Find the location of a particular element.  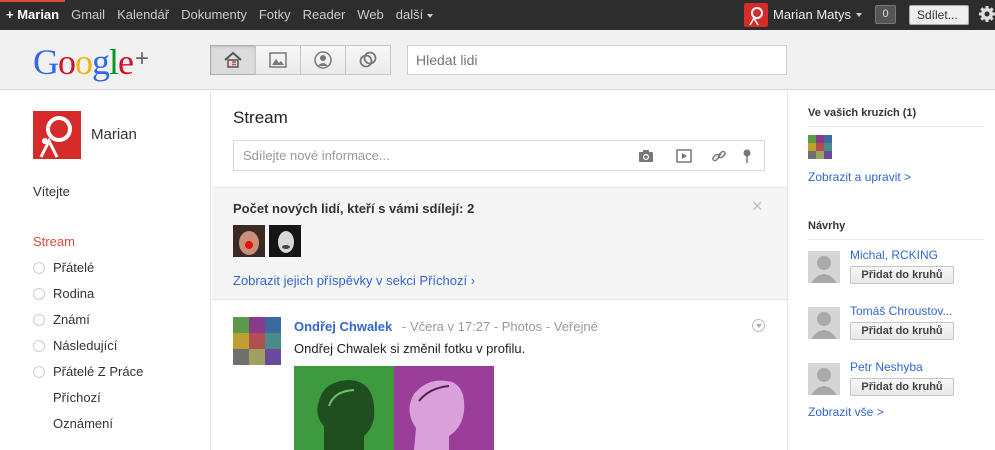

tab-photos is located at coordinates (278, 60).